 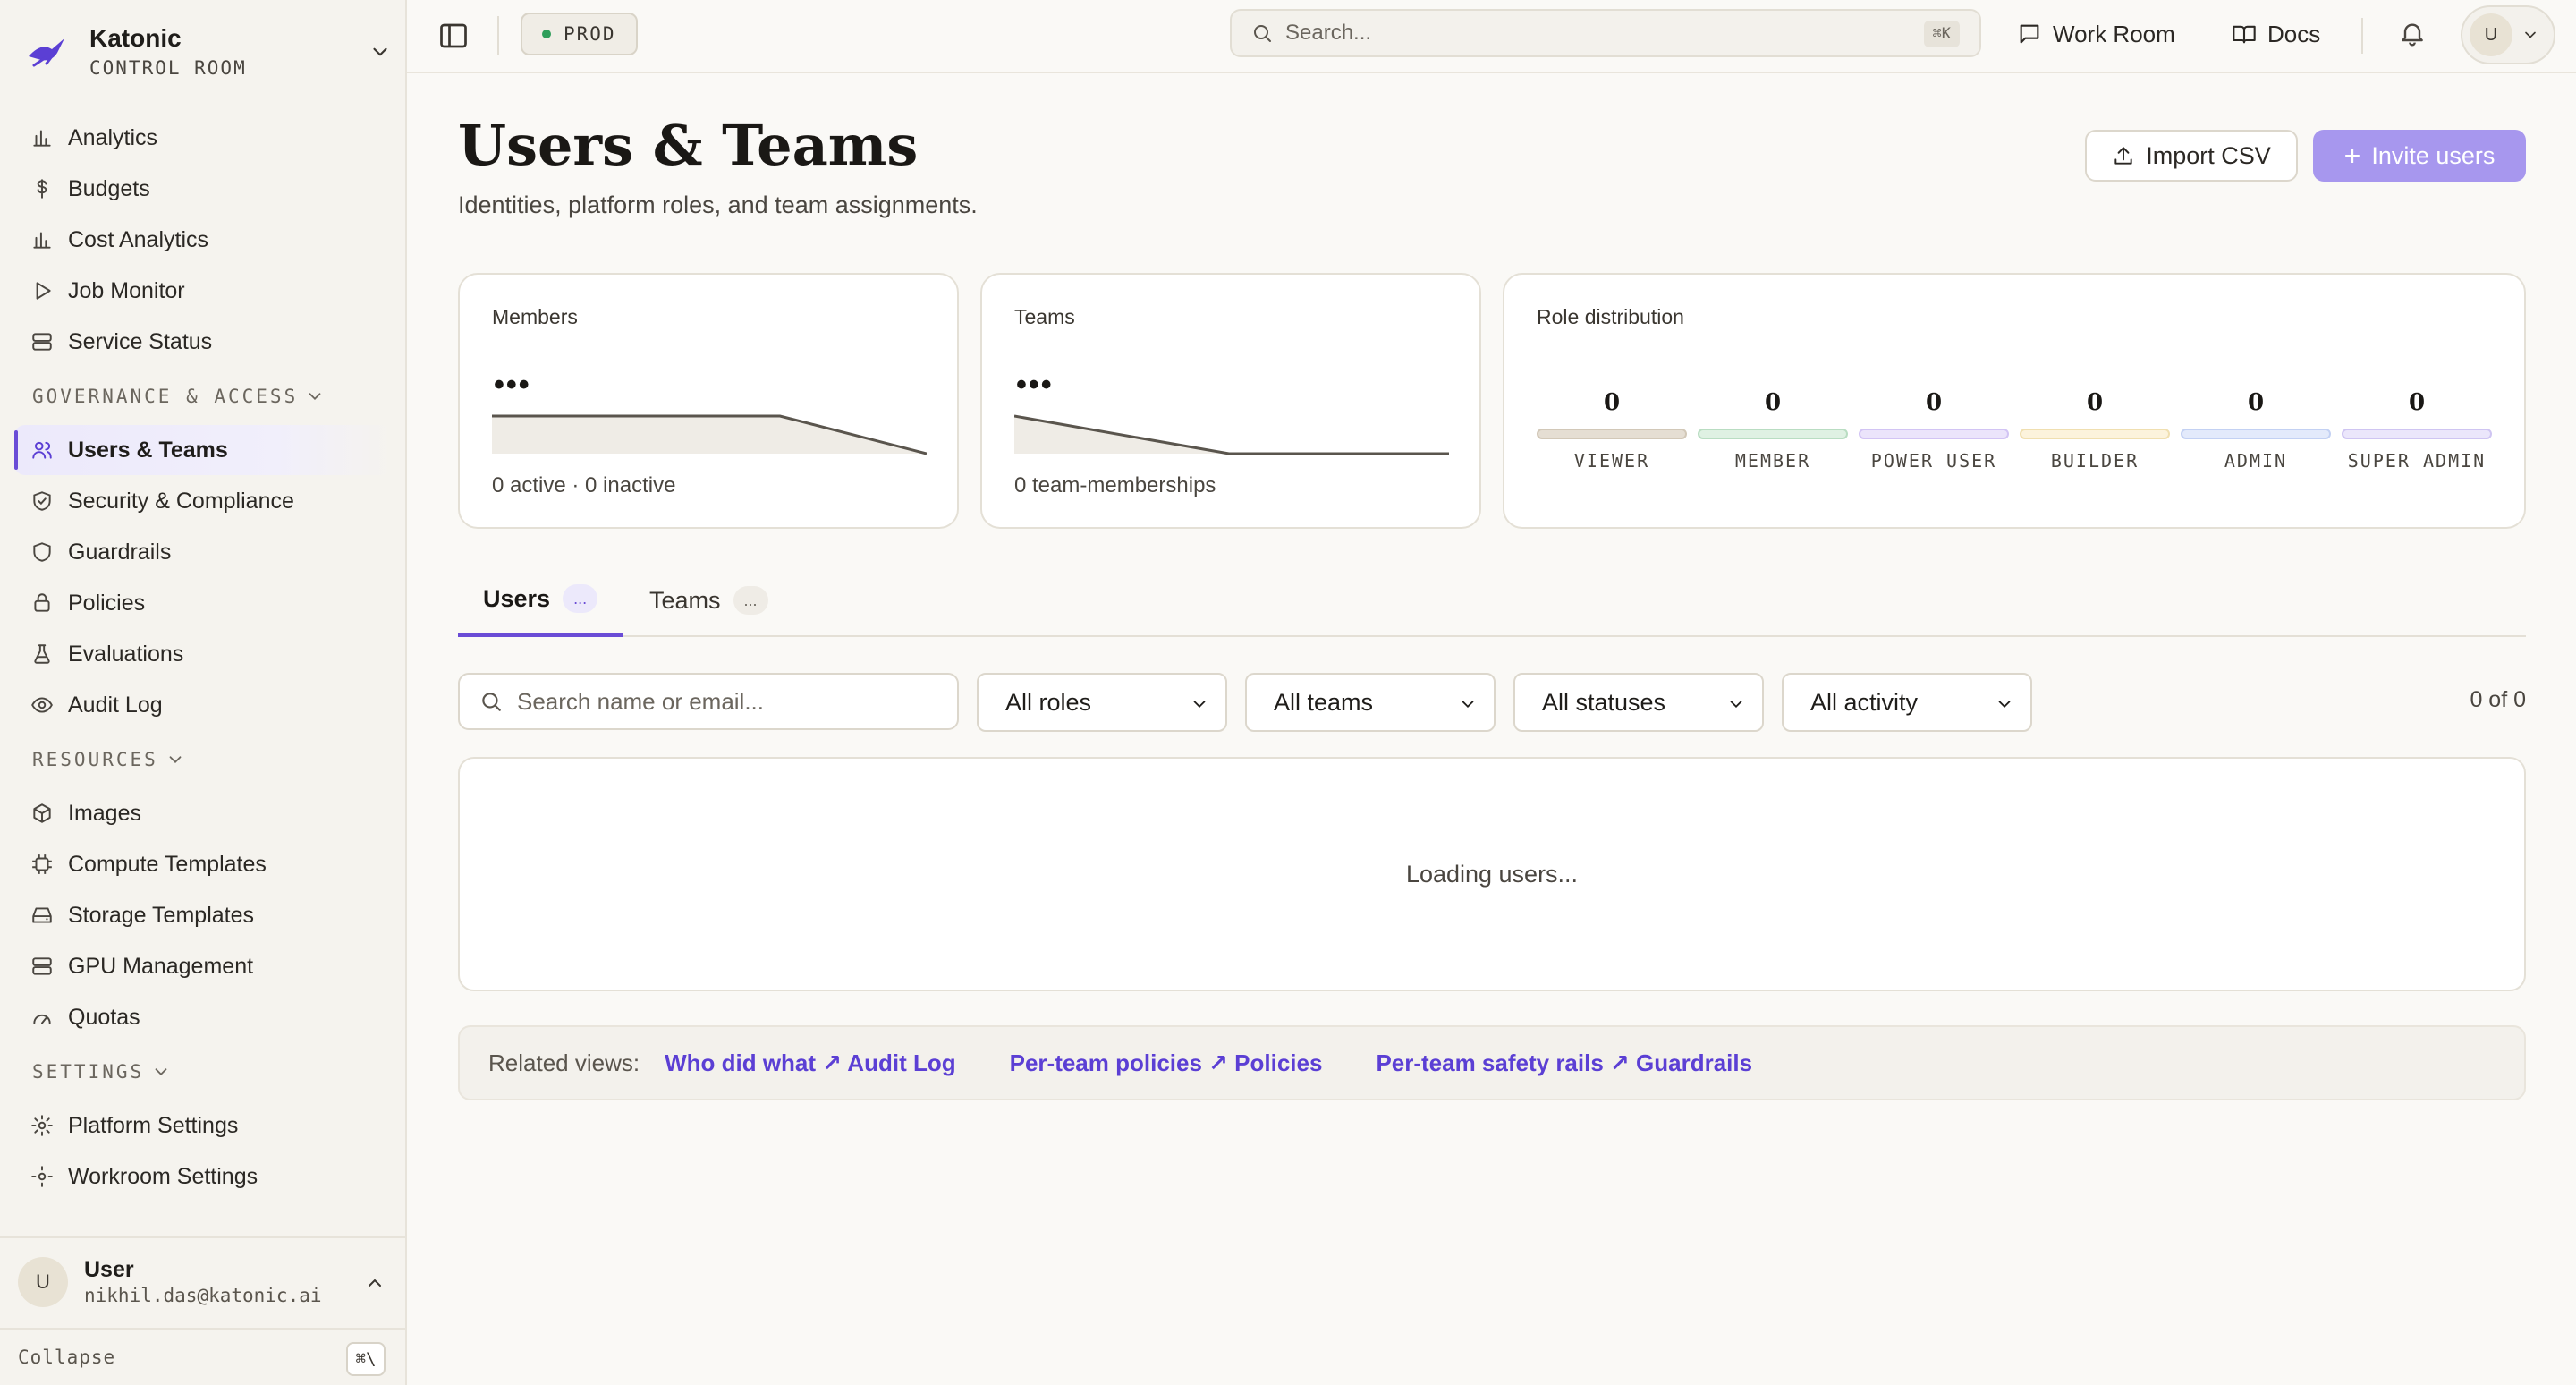 What do you see at coordinates (202, 1281) in the screenshot?
I see `user-menu: U User nikhil.das@katonic.ai` at bounding box center [202, 1281].